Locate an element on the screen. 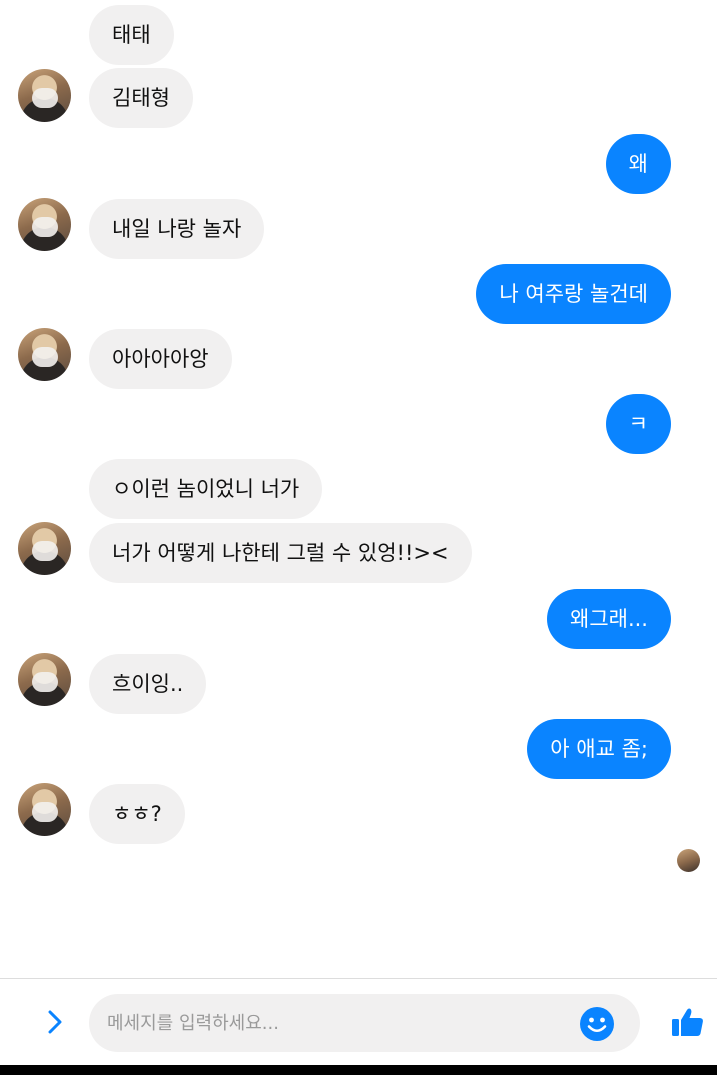 This screenshot has height=1075, width=717. message-bubble-incoming: 태태 is located at coordinates (131, 35).